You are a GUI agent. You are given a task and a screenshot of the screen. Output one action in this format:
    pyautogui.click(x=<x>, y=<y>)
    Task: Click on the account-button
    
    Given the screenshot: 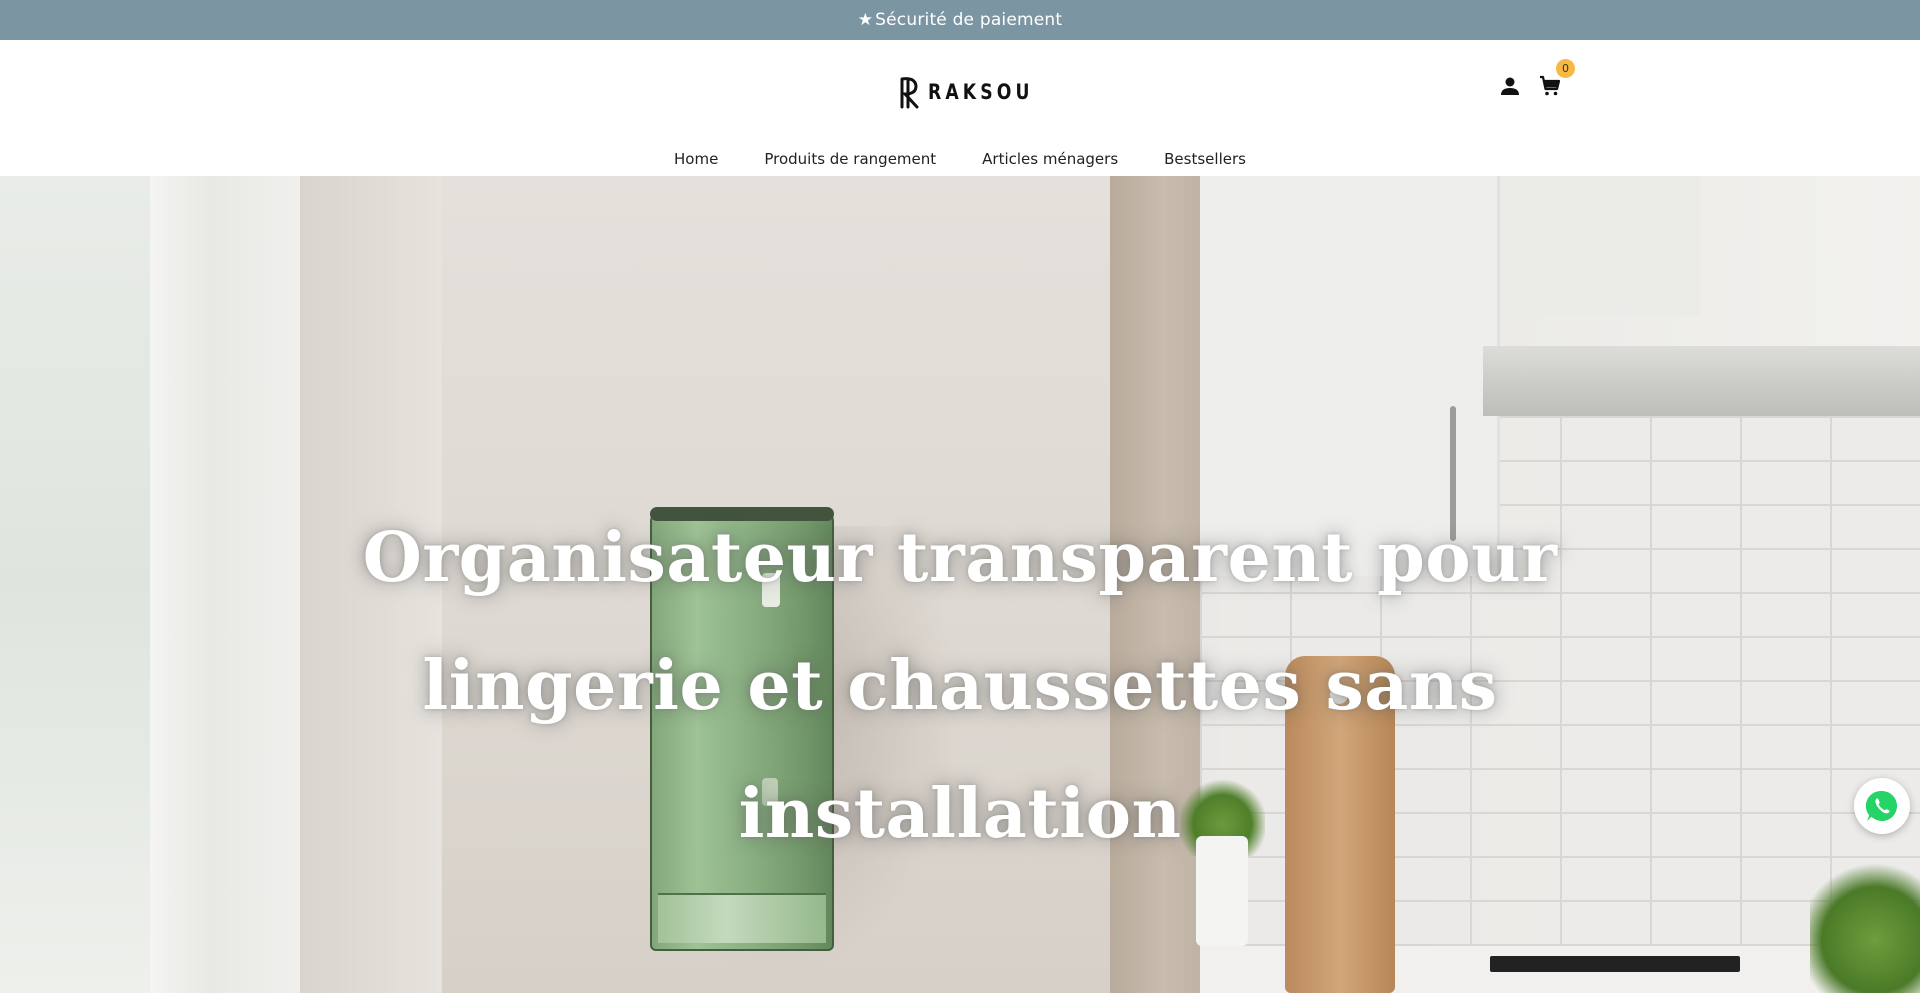 What is the action you would take?
    pyautogui.click(x=1510, y=86)
    